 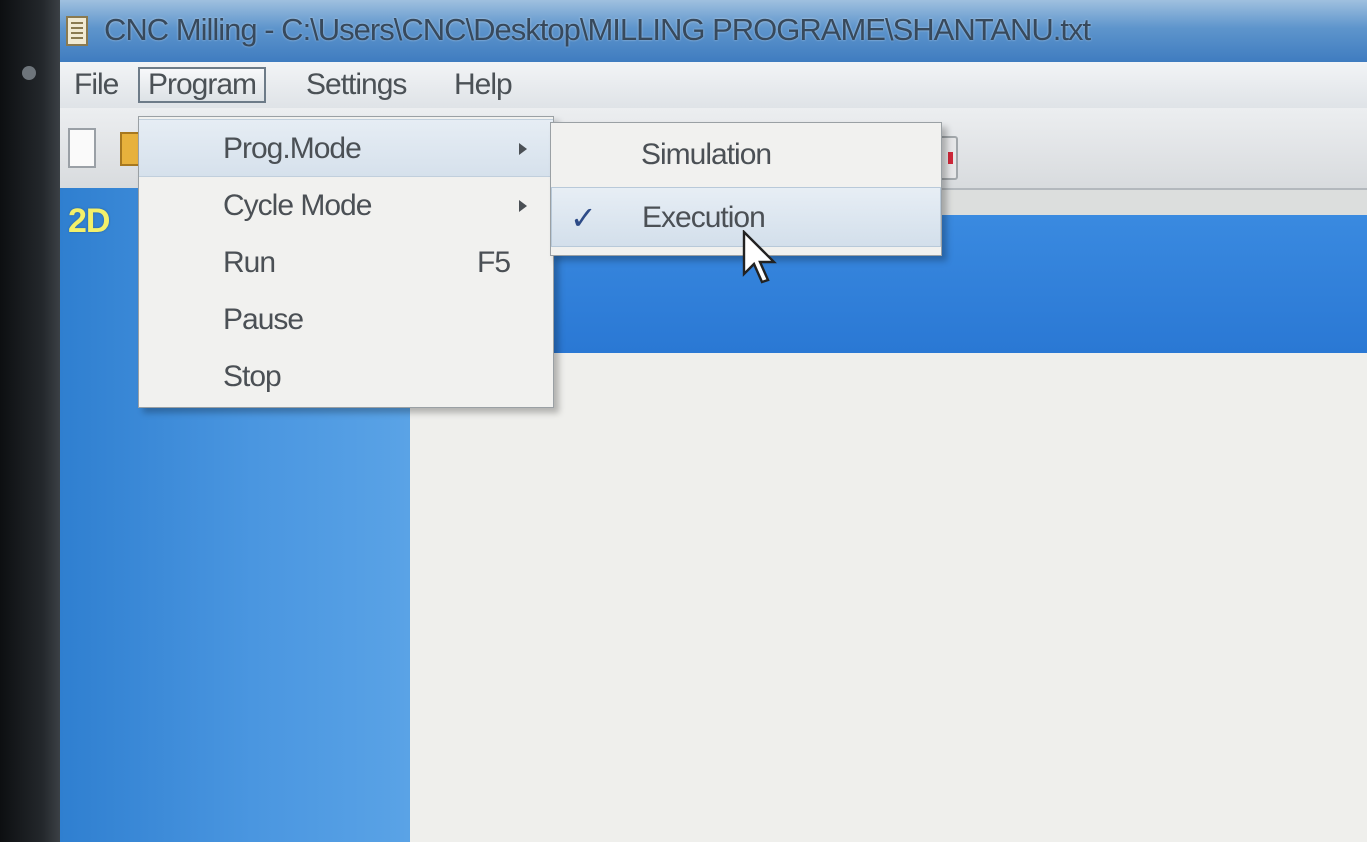 What do you see at coordinates (30, 421) in the screenshot?
I see `monitor-bezel` at bounding box center [30, 421].